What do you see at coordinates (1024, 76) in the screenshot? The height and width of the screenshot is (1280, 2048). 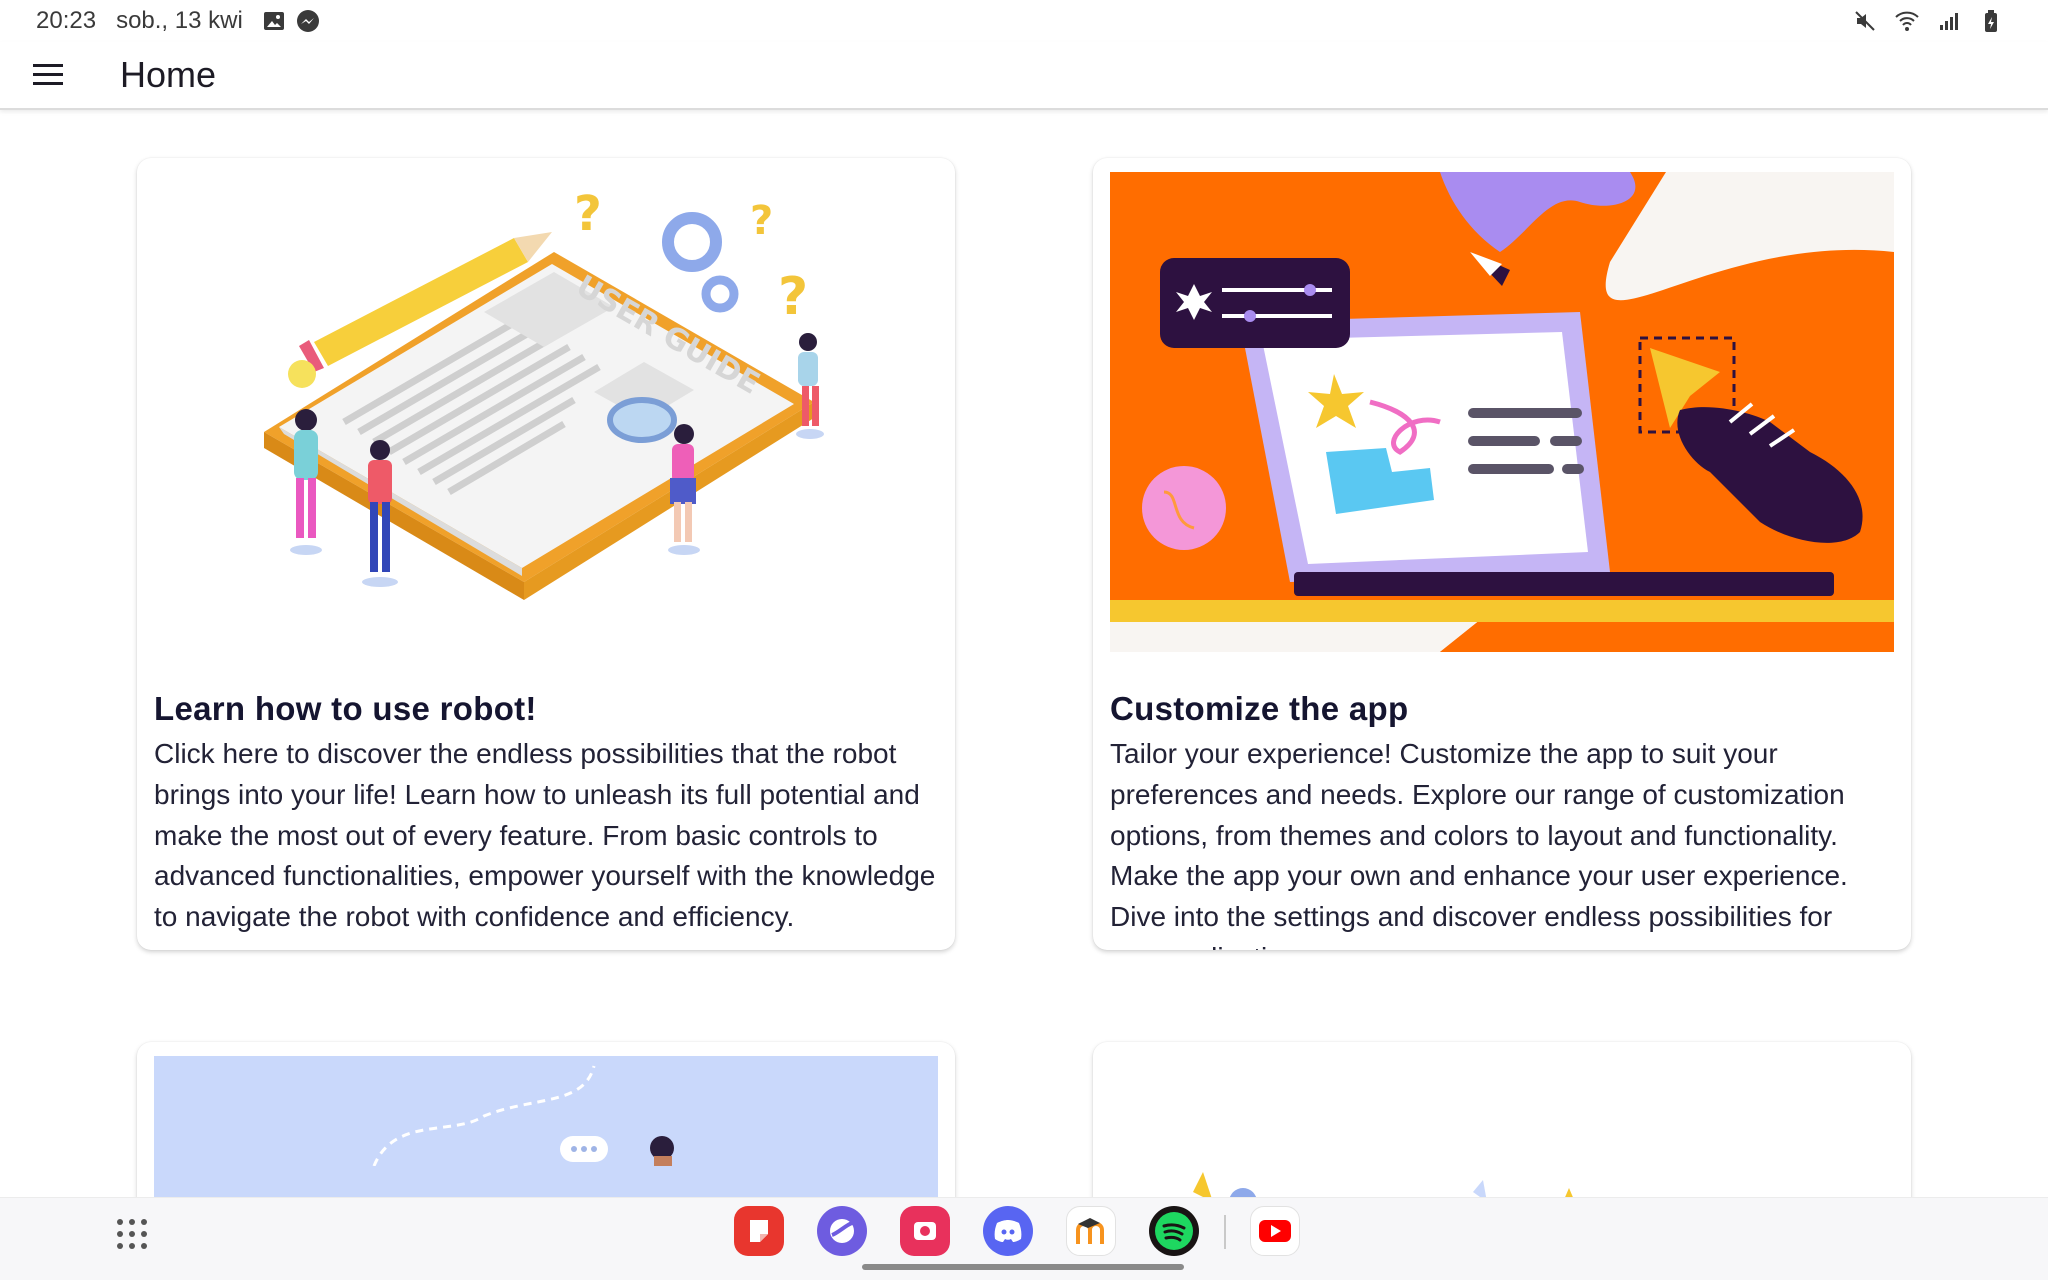 I see `app-bar: Home` at bounding box center [1024, 76].